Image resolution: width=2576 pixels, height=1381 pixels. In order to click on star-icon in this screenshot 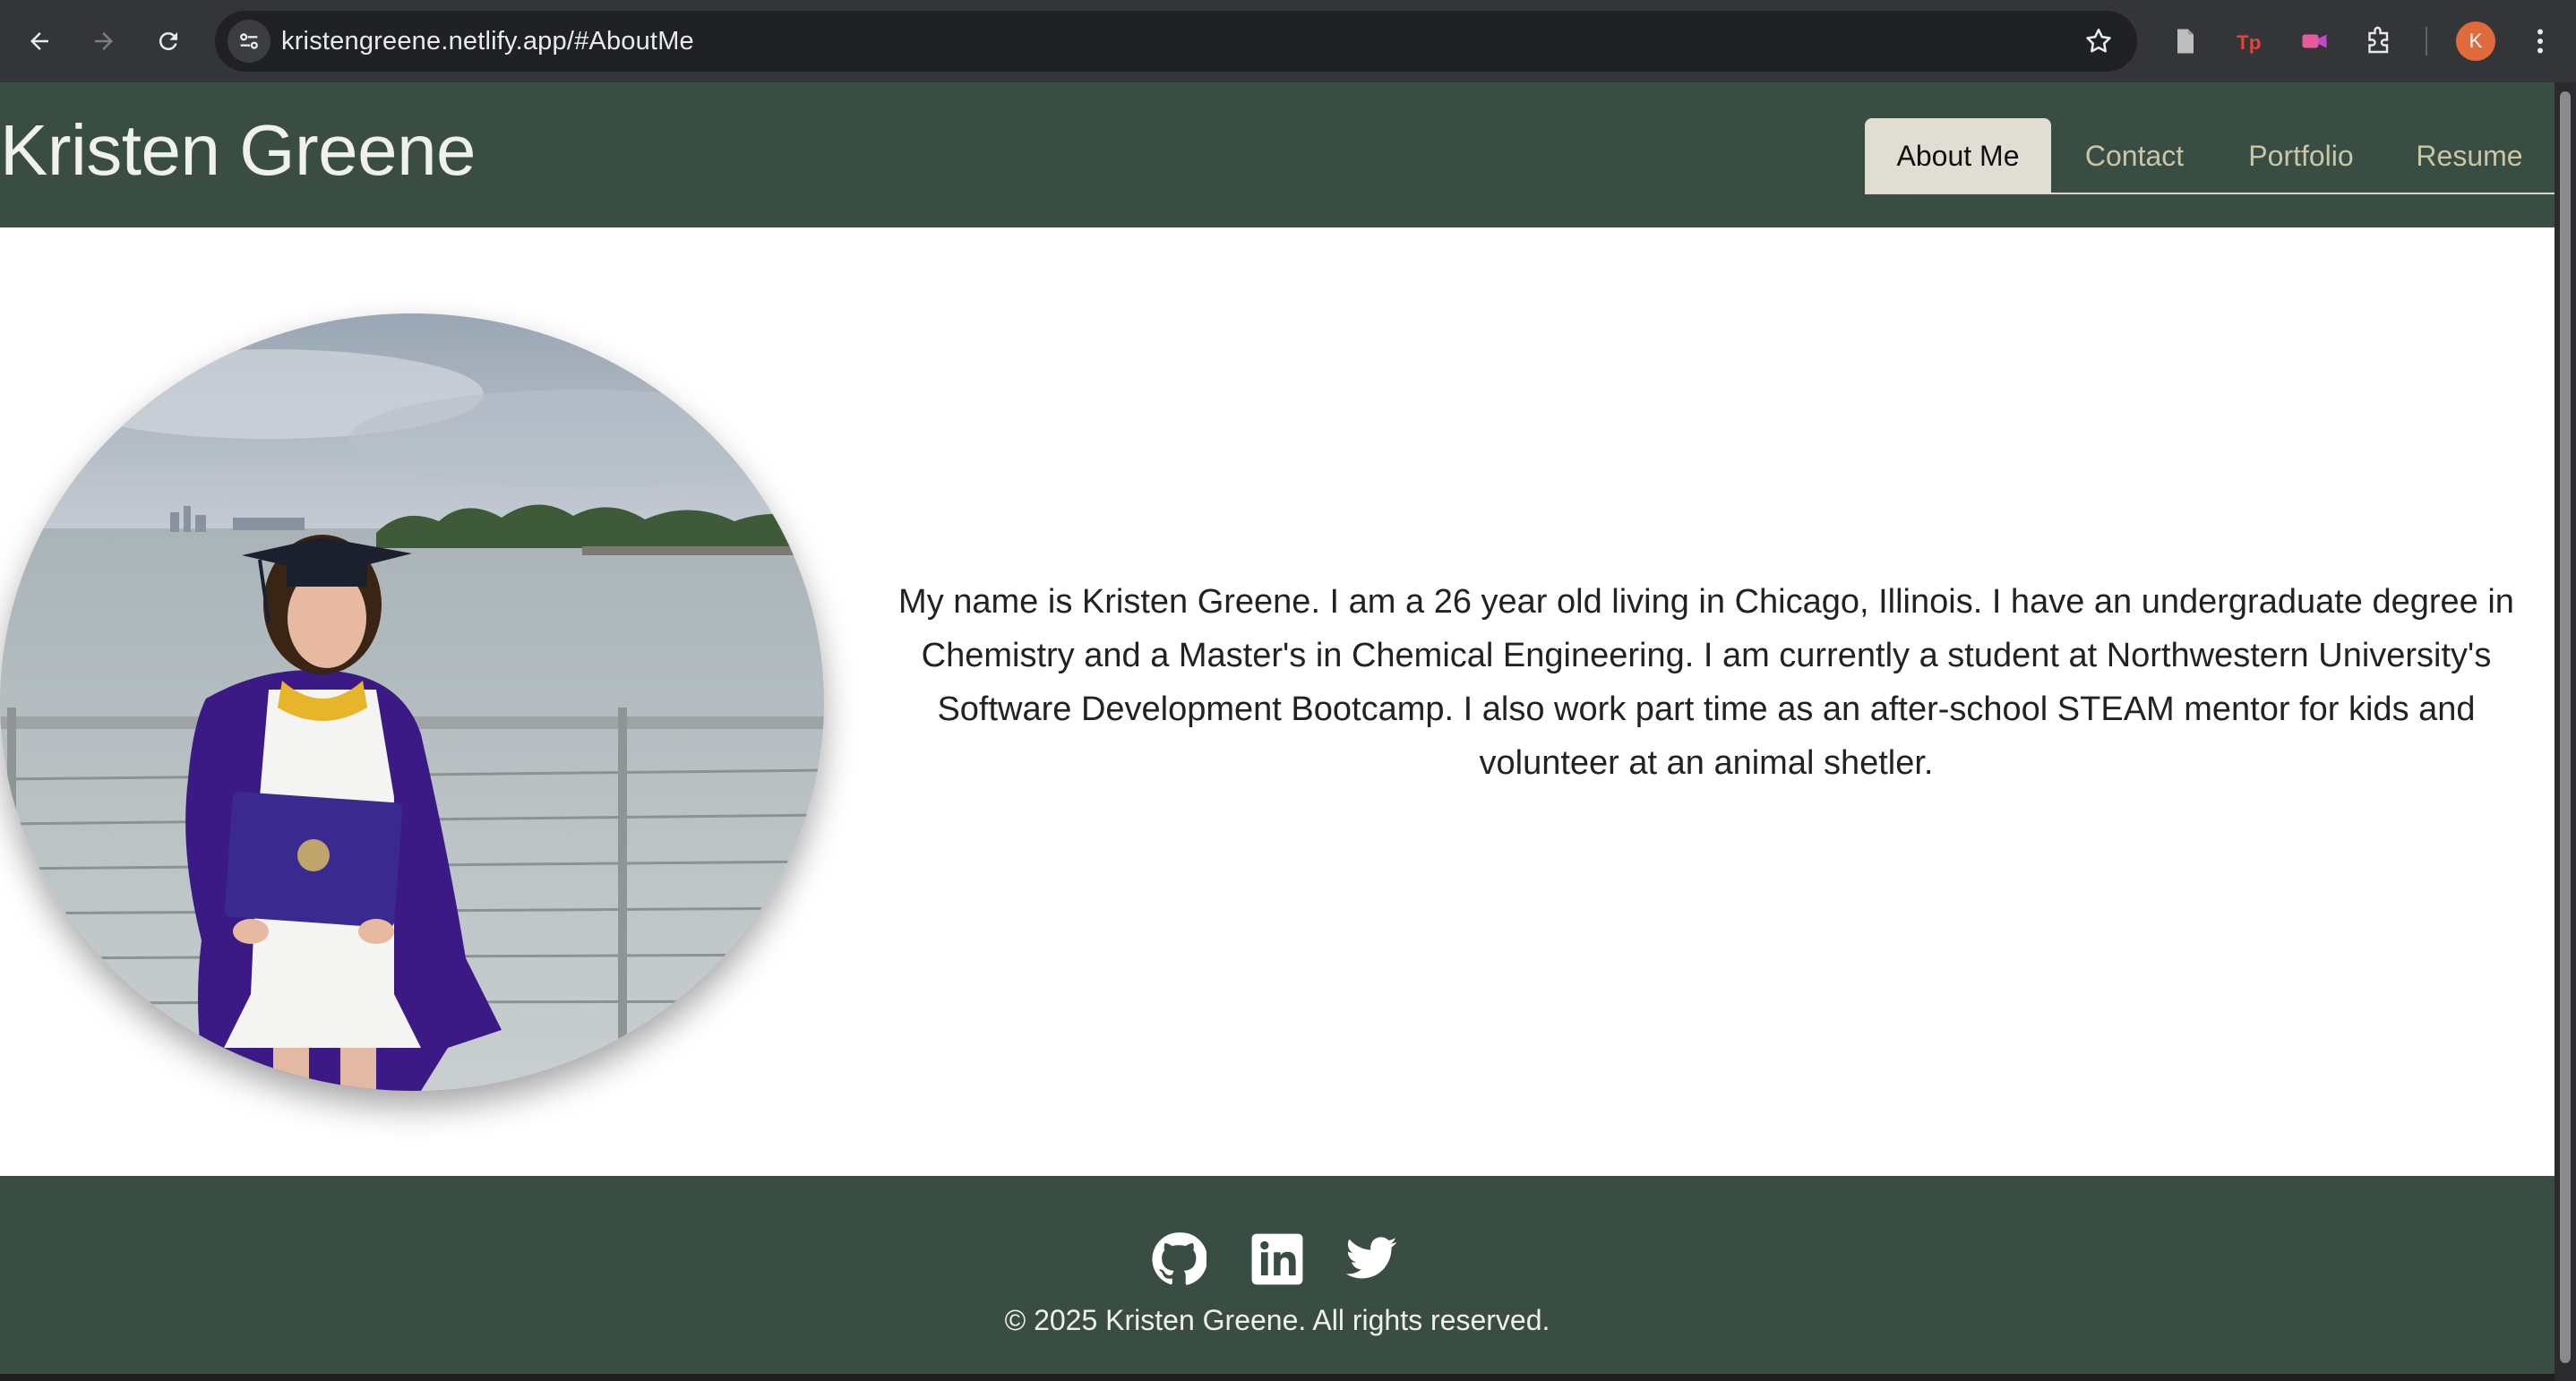, I will do `click(2098, 41)`.